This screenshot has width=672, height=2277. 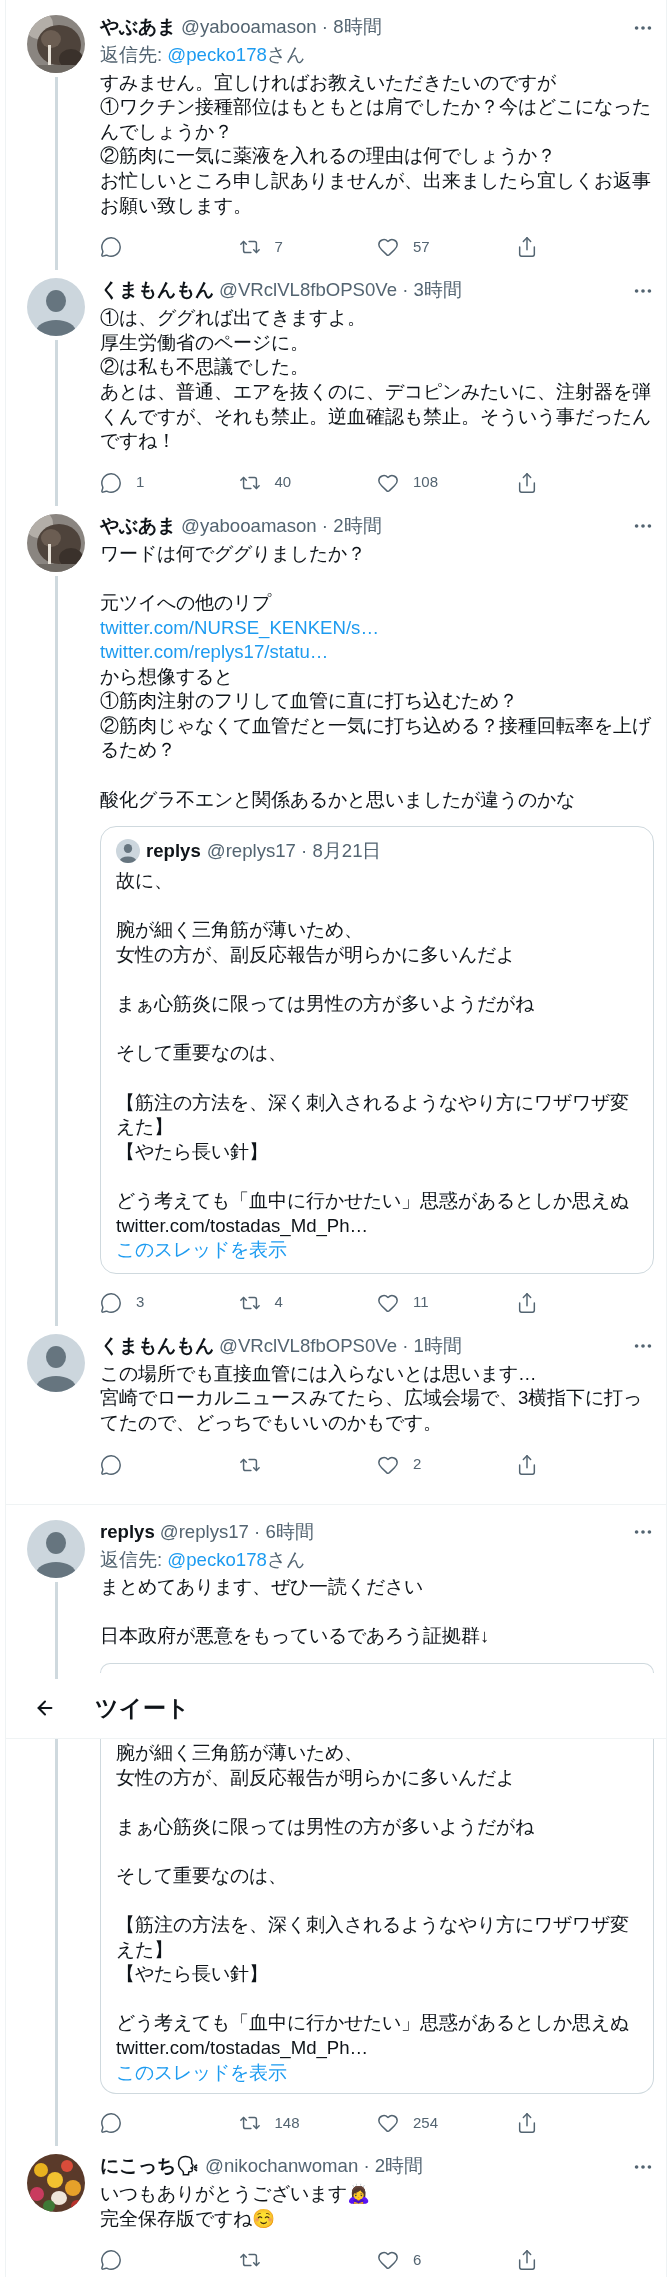 I want to click on tweet-text: ②筋肉じゃなくて血管だと一気に打ち込める？接種回転率を上げるため？, so click(x=376, y=738).